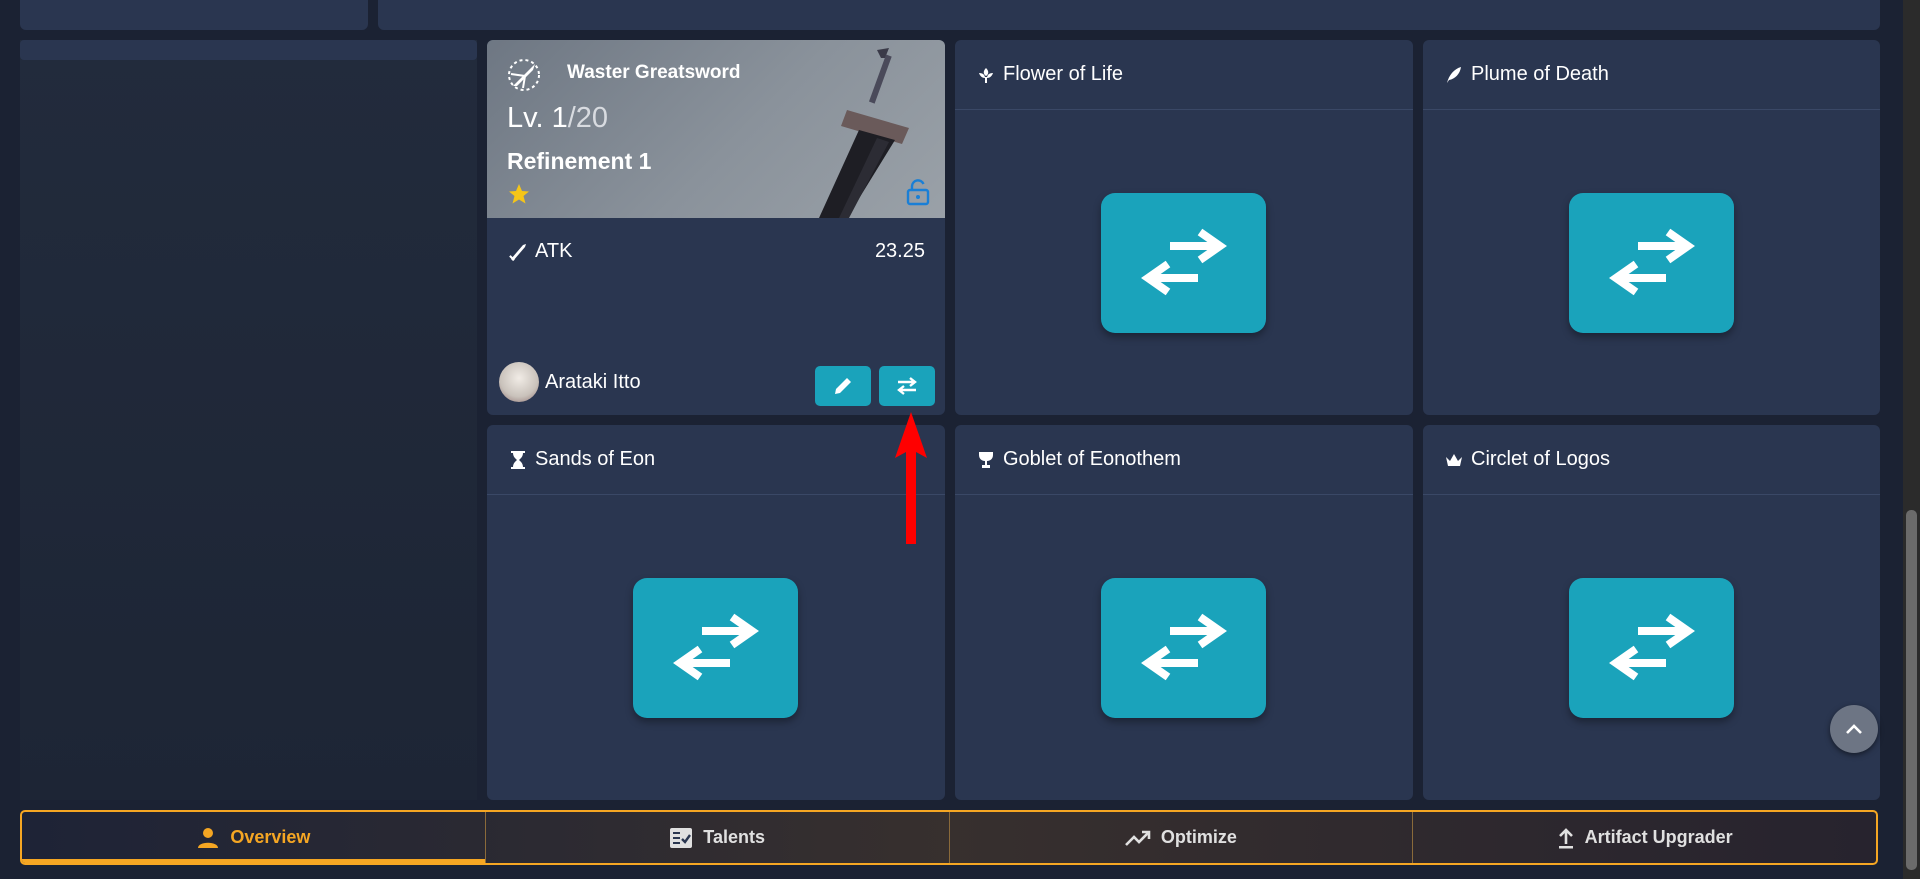  I want to click on weapon-header: Waster Greatsword Lv. 1/20 Refinement 1, so click(716, 129).